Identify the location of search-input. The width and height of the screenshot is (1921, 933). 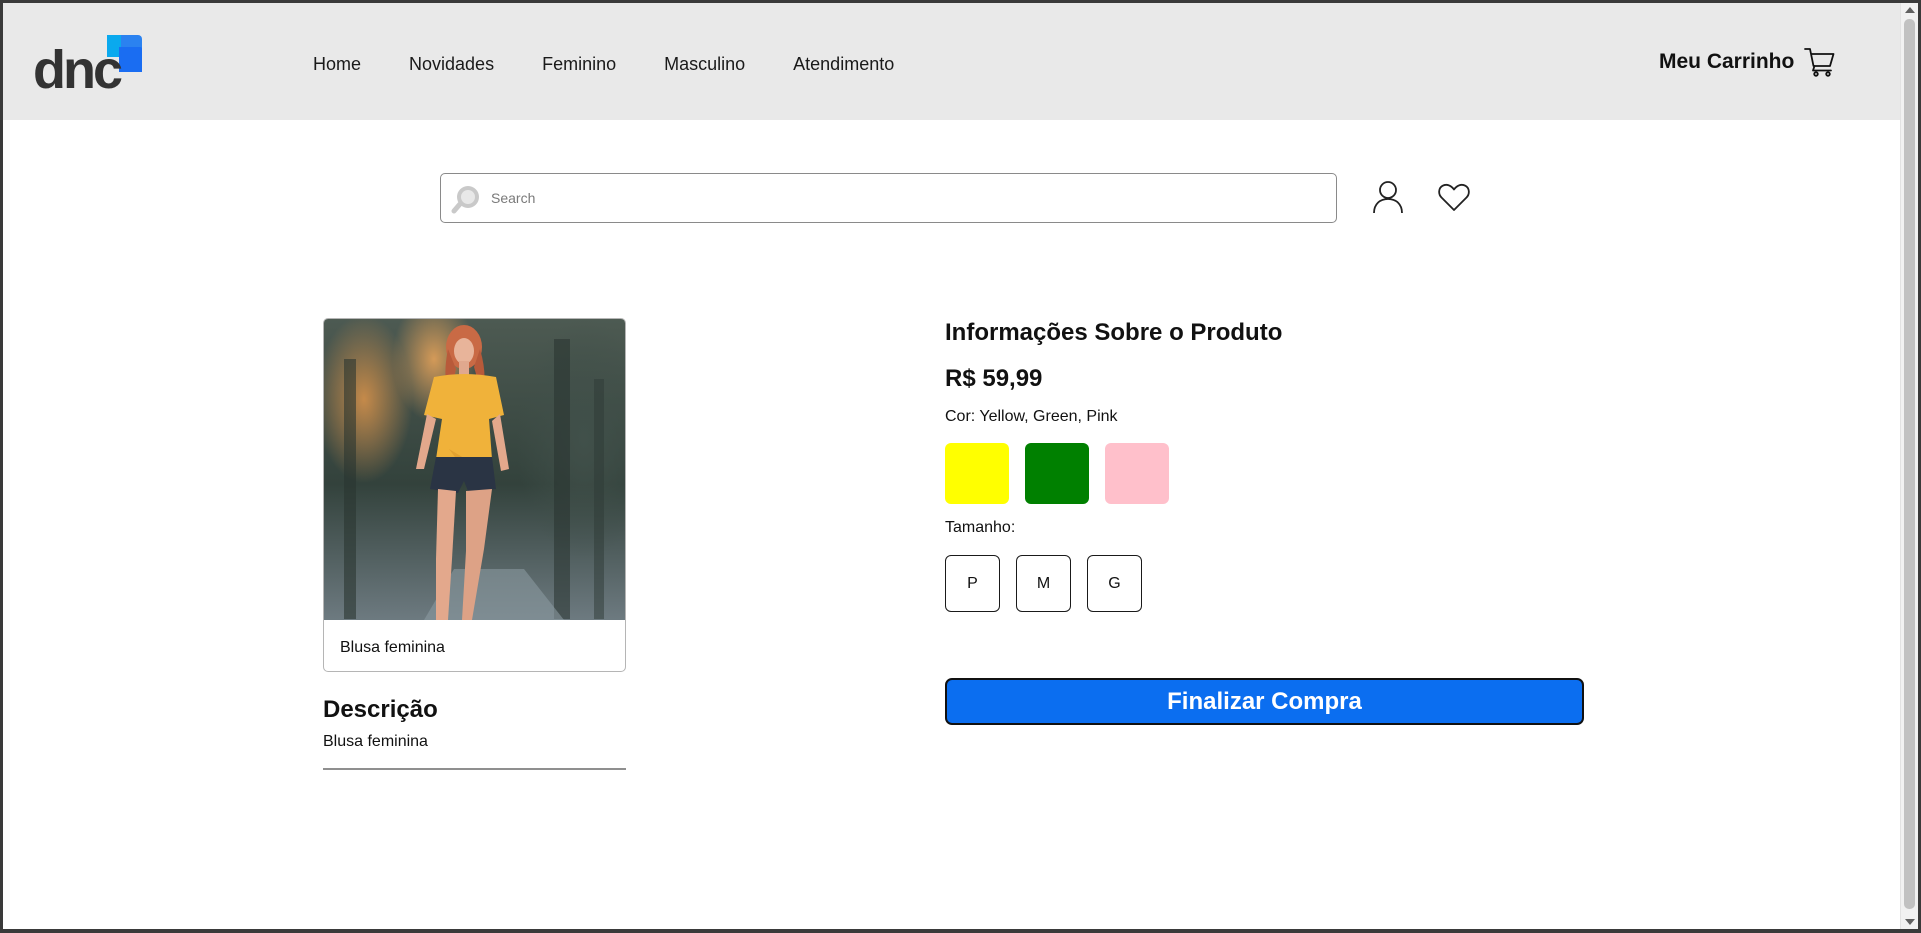
(901, 198).